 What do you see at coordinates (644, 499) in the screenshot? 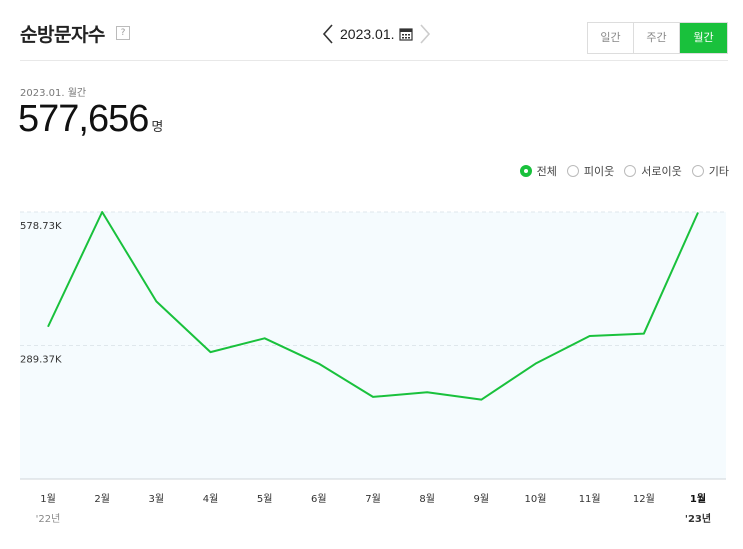
I see `x-tick-label: 12월` at bounding box center [644, 499].